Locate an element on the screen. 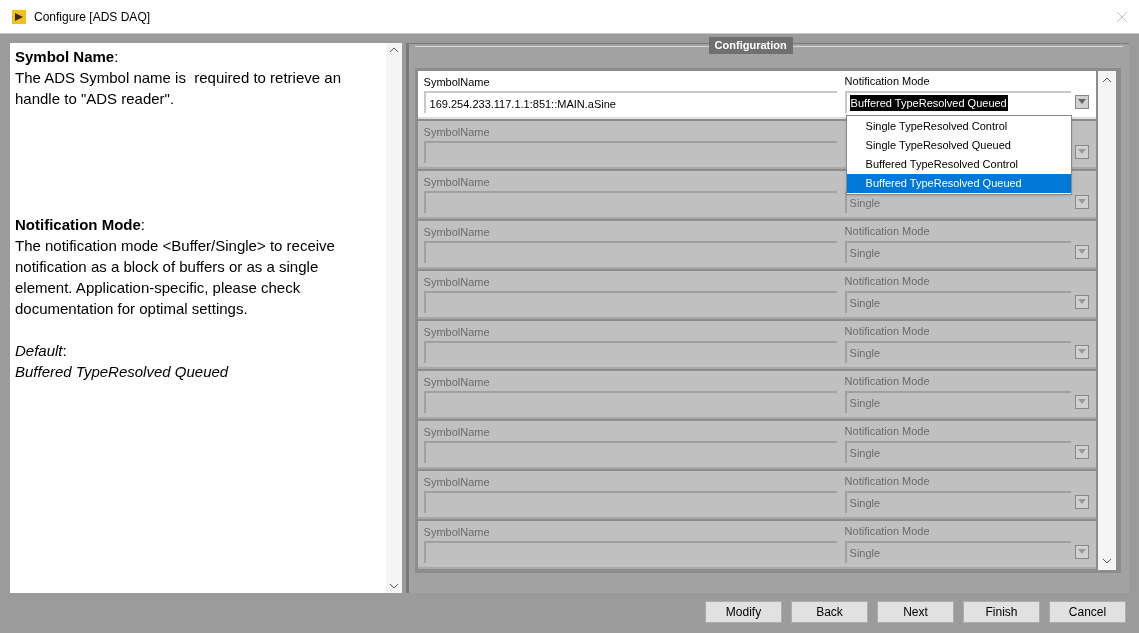 Image resolution: width=1139 pixels, height=633 pixels. help-text: Notification Mode: is located at coordinates (80, 225).